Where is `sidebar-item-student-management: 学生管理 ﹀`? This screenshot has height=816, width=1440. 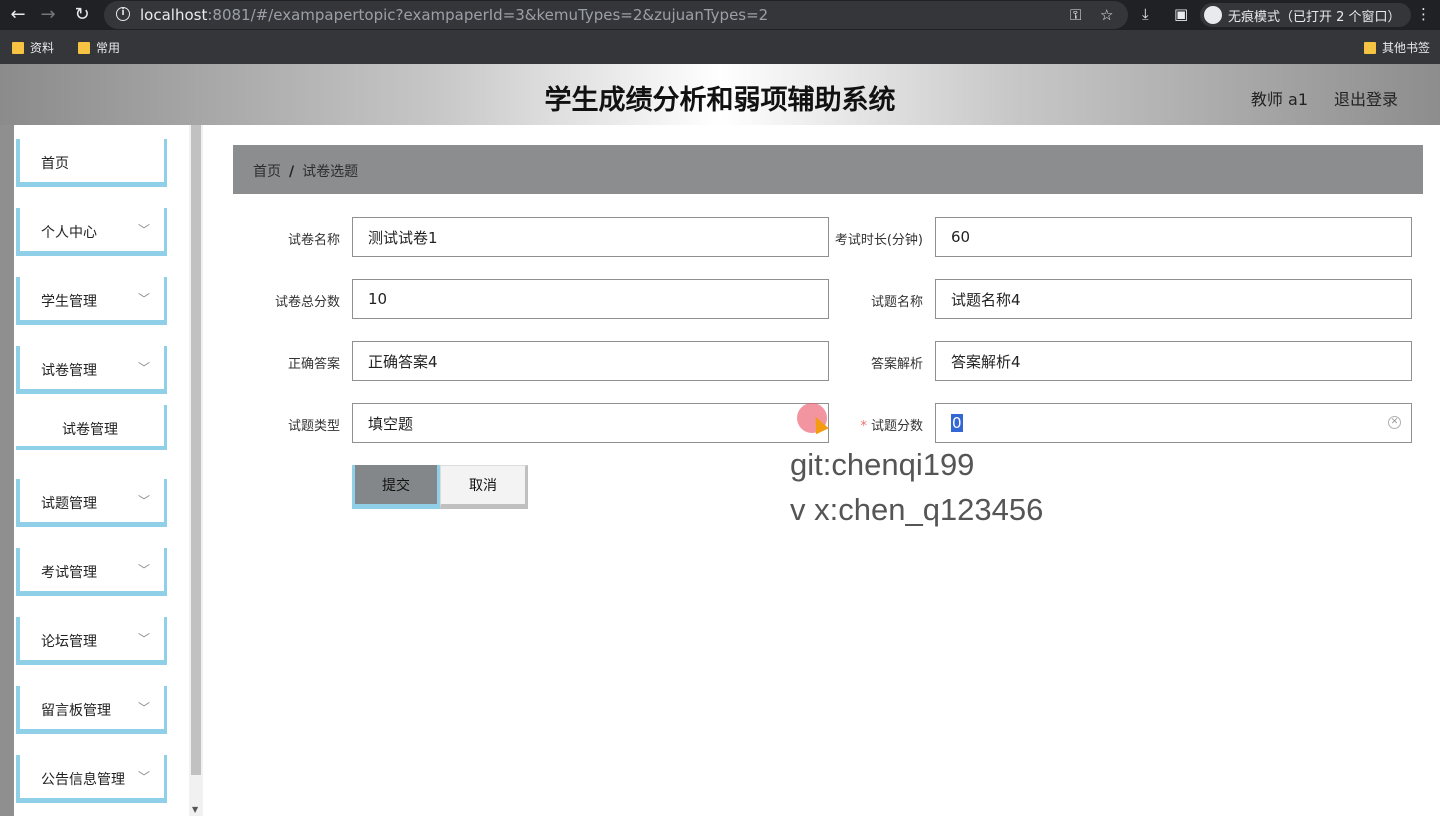 sidebar-item-student-management: 学生管理 ﹀ is located at coordinates (91, 301).